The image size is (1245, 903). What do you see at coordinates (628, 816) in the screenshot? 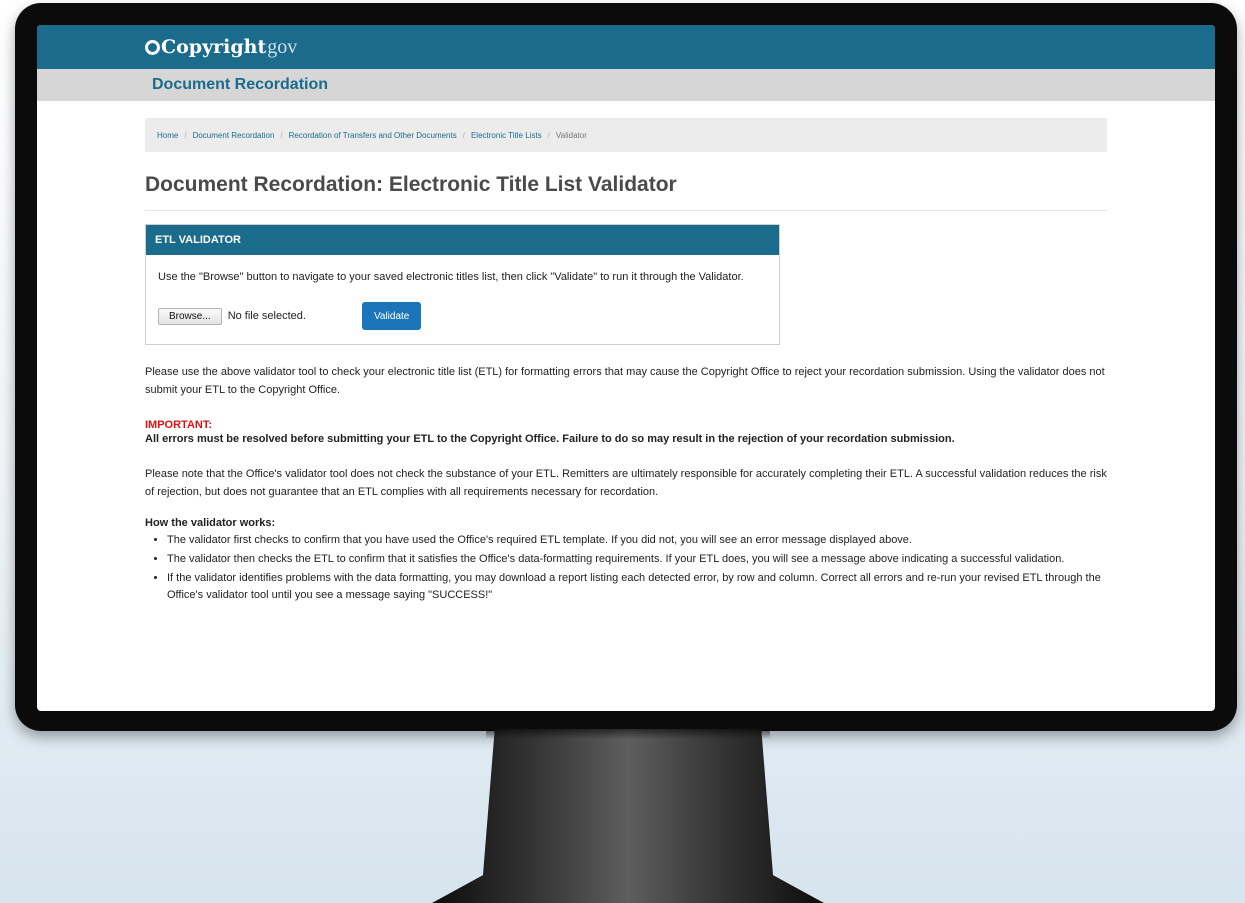
I see `monitor-stand` at bounding box center [628, 816].